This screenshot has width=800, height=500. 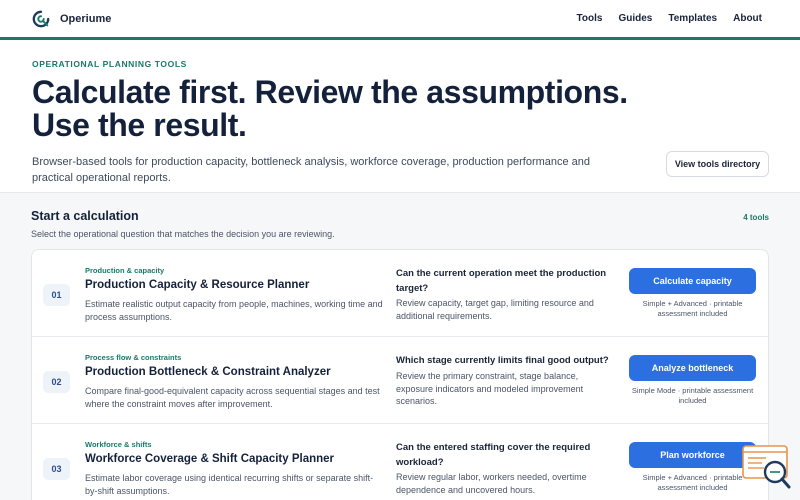 I want to click on section-header: Start a calculation 4 tools, so click(x=400, y=216).